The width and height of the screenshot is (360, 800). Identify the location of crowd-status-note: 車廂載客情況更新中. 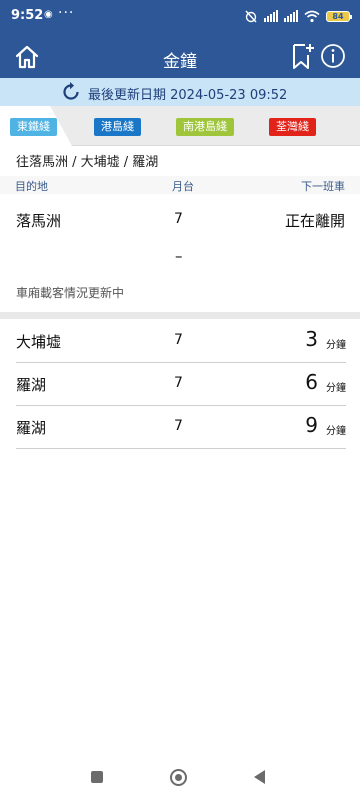
(70, 293).